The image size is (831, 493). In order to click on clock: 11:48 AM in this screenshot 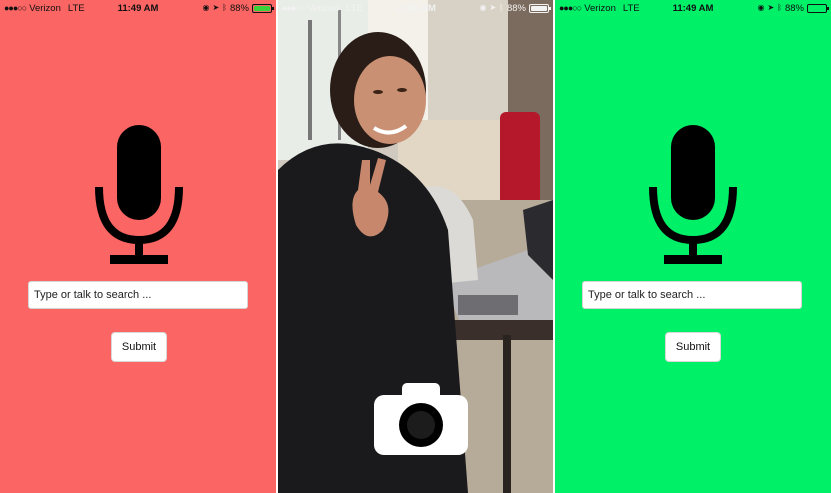, I will do `click(415, 8)`.